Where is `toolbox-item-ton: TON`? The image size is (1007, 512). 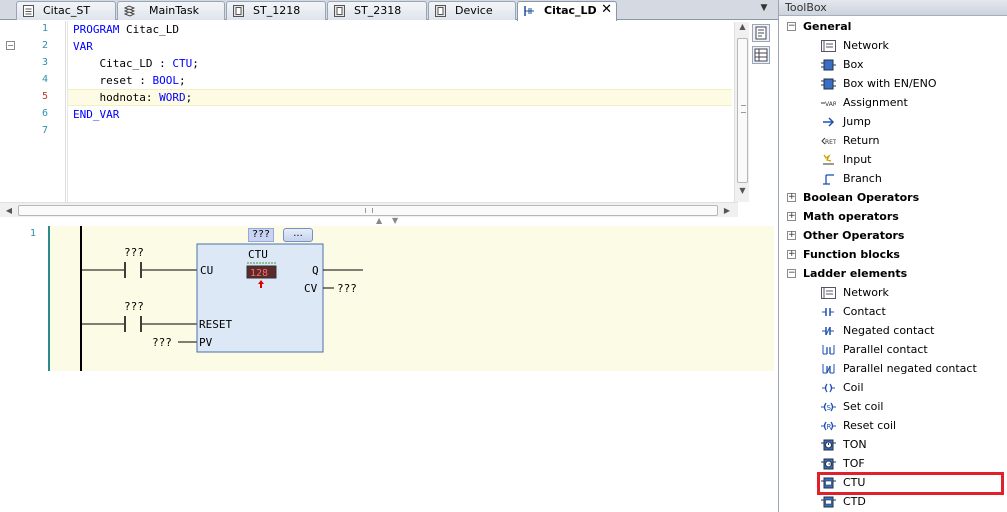 toolbox-item-ton: TON is located at coordinates (893, 444).